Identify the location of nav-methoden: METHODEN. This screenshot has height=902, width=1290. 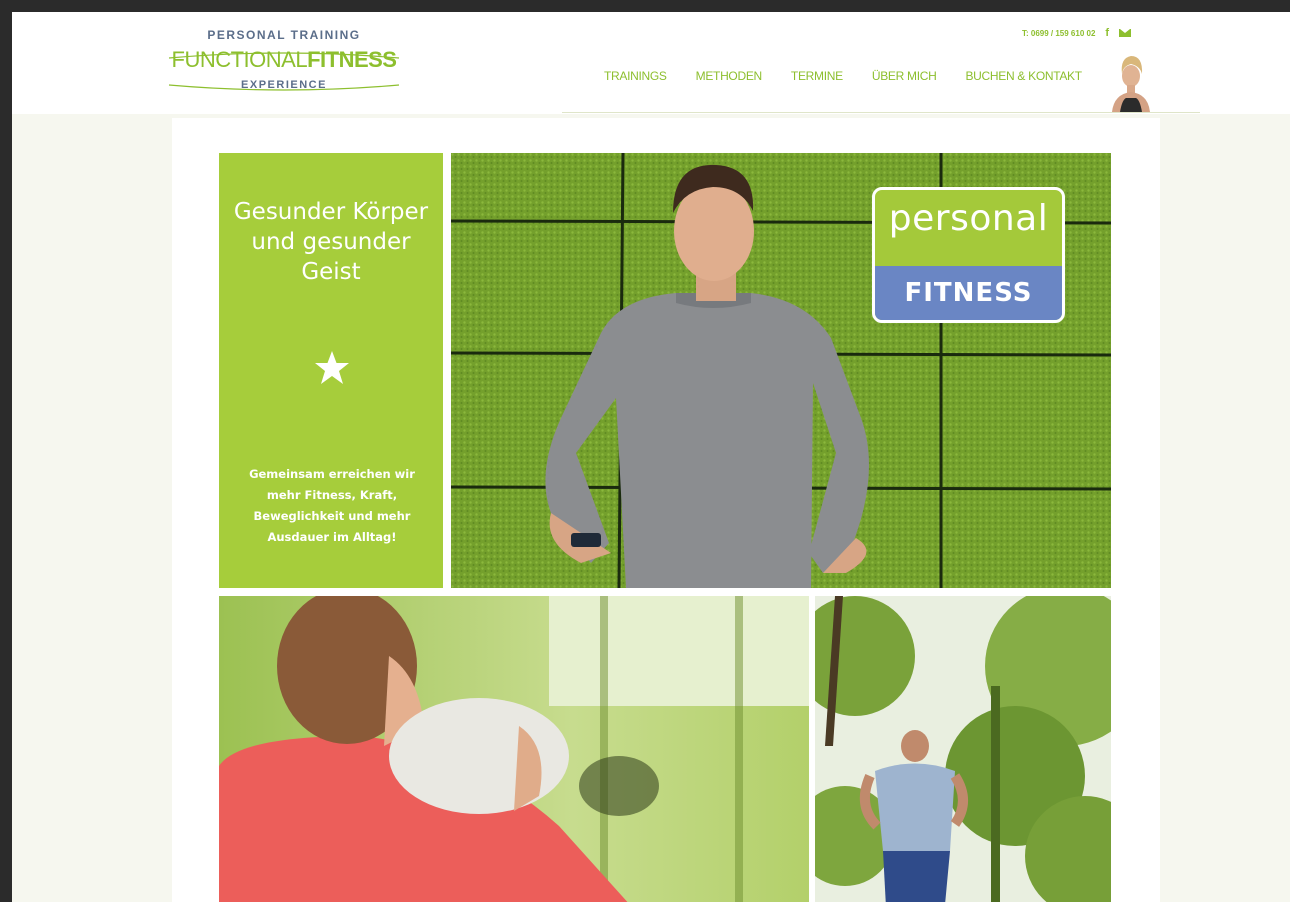
(729, 76).